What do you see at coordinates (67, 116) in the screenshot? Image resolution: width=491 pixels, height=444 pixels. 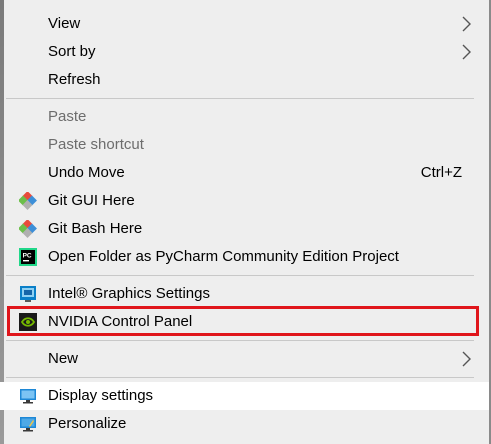 I see `menu-item-paste-label: Paste` at bounding box center [67, 116].